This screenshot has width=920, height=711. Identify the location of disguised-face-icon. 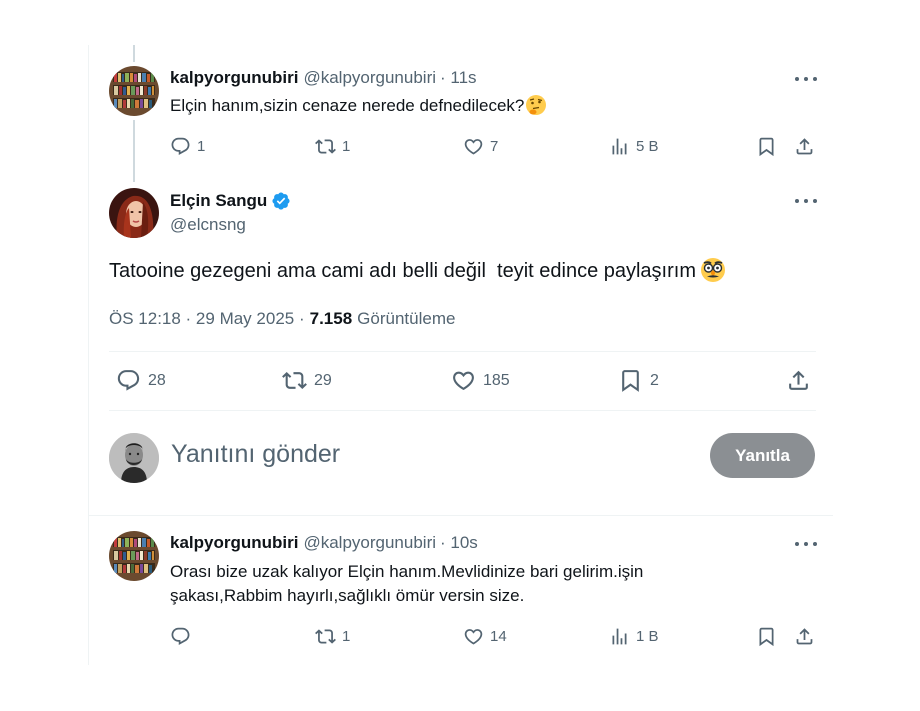
(713, 269).